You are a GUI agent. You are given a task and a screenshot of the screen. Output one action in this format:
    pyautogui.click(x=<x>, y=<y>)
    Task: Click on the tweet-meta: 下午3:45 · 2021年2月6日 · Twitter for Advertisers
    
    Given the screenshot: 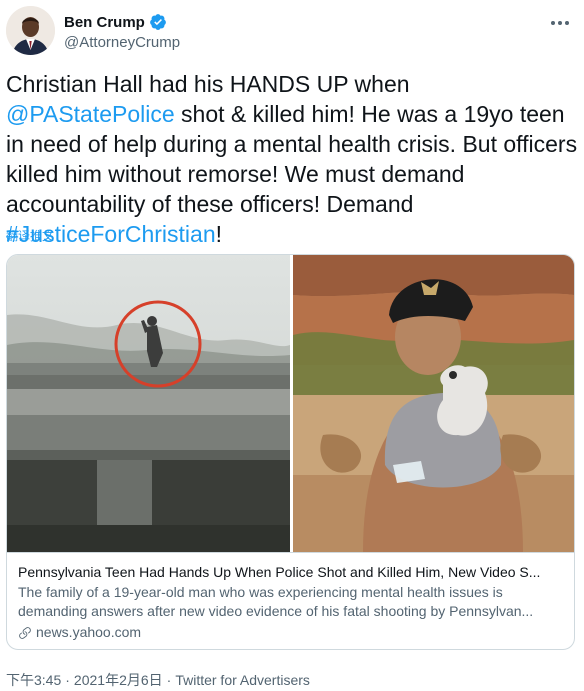 What is the action you would take?
    pyautogui.click(x=158, y=680)
    